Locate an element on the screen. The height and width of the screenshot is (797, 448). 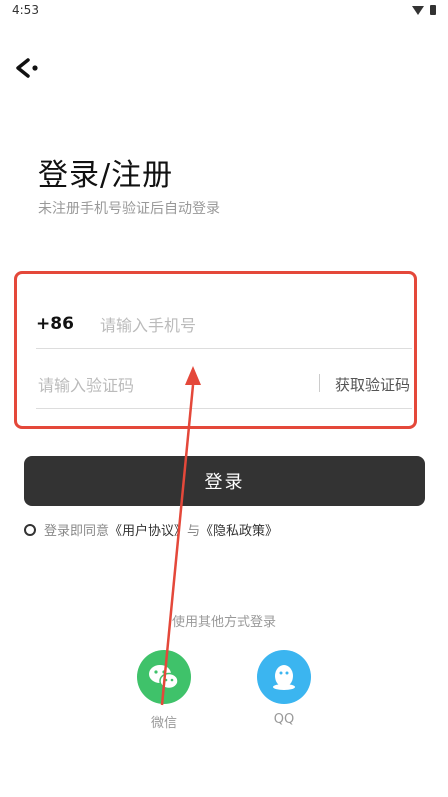
wechat-label: 微信 is located at coordinates (163, 723).